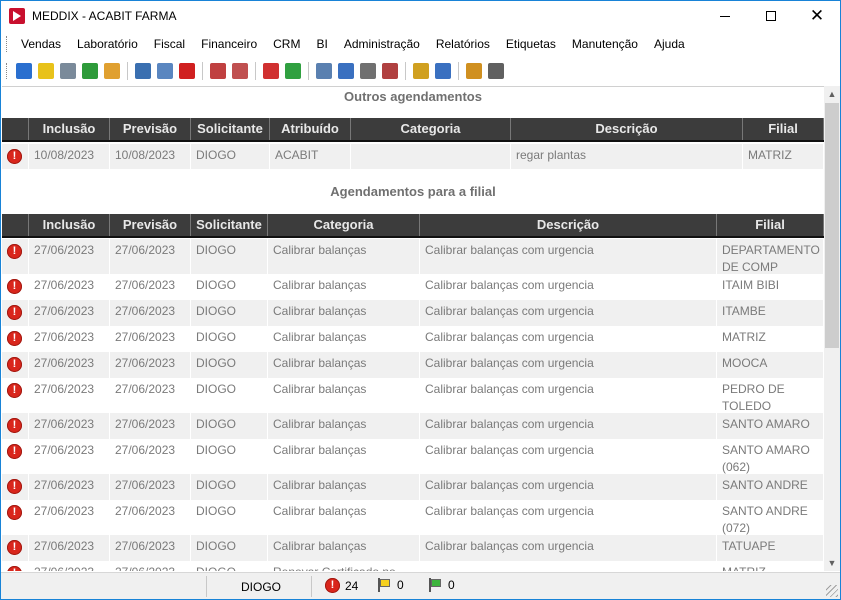  What do you see at coordinates (771, 16) in the screenshot?
I see `maximize-button` at bounding box center [771, 16].